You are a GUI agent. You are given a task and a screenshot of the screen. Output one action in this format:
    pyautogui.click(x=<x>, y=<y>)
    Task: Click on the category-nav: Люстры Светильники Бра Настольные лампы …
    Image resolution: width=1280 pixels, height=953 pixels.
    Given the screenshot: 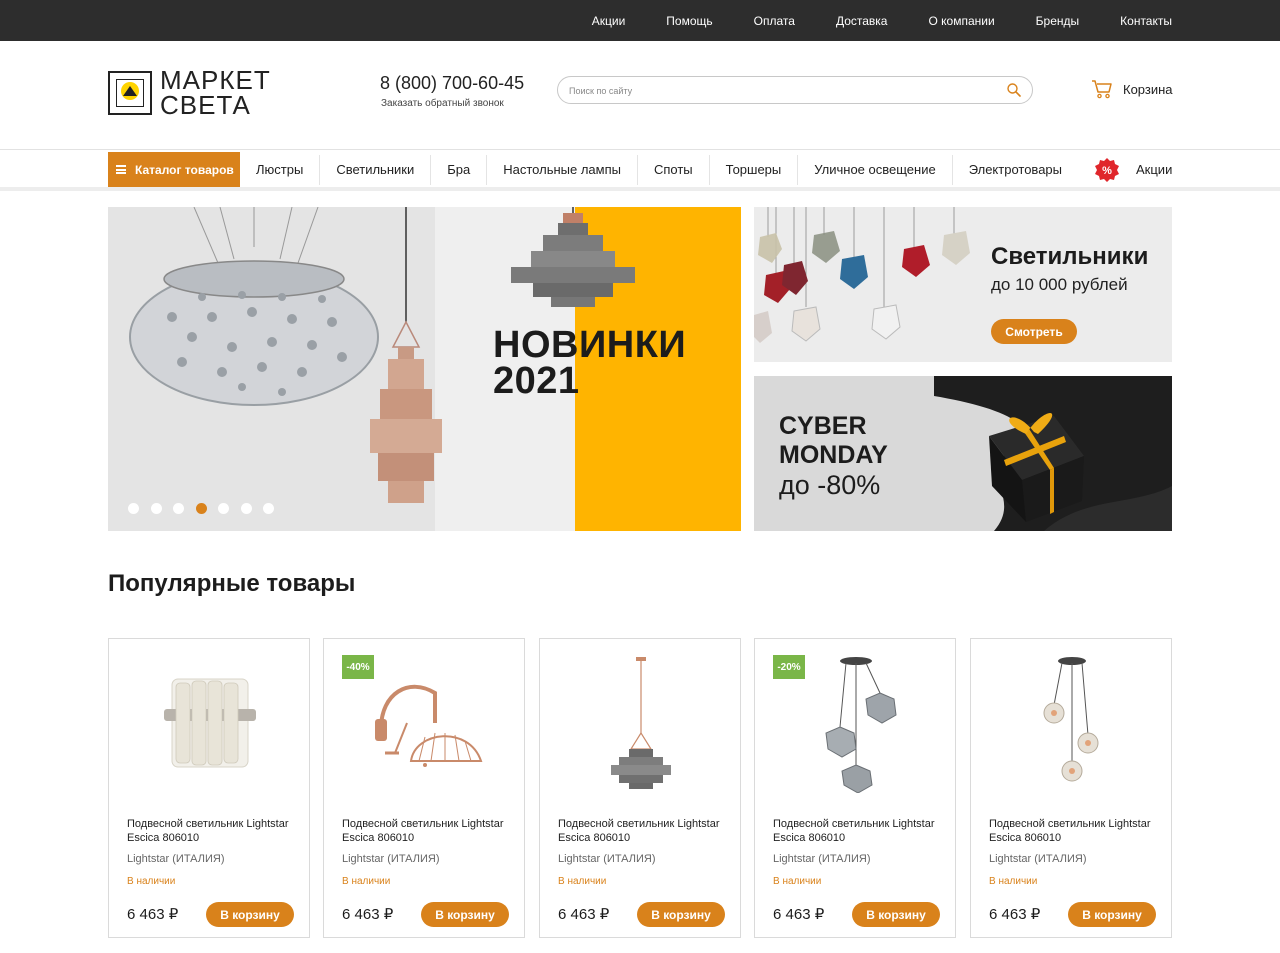 What is the action you would take?
    pyautogui.click(x=706, y=169)
    